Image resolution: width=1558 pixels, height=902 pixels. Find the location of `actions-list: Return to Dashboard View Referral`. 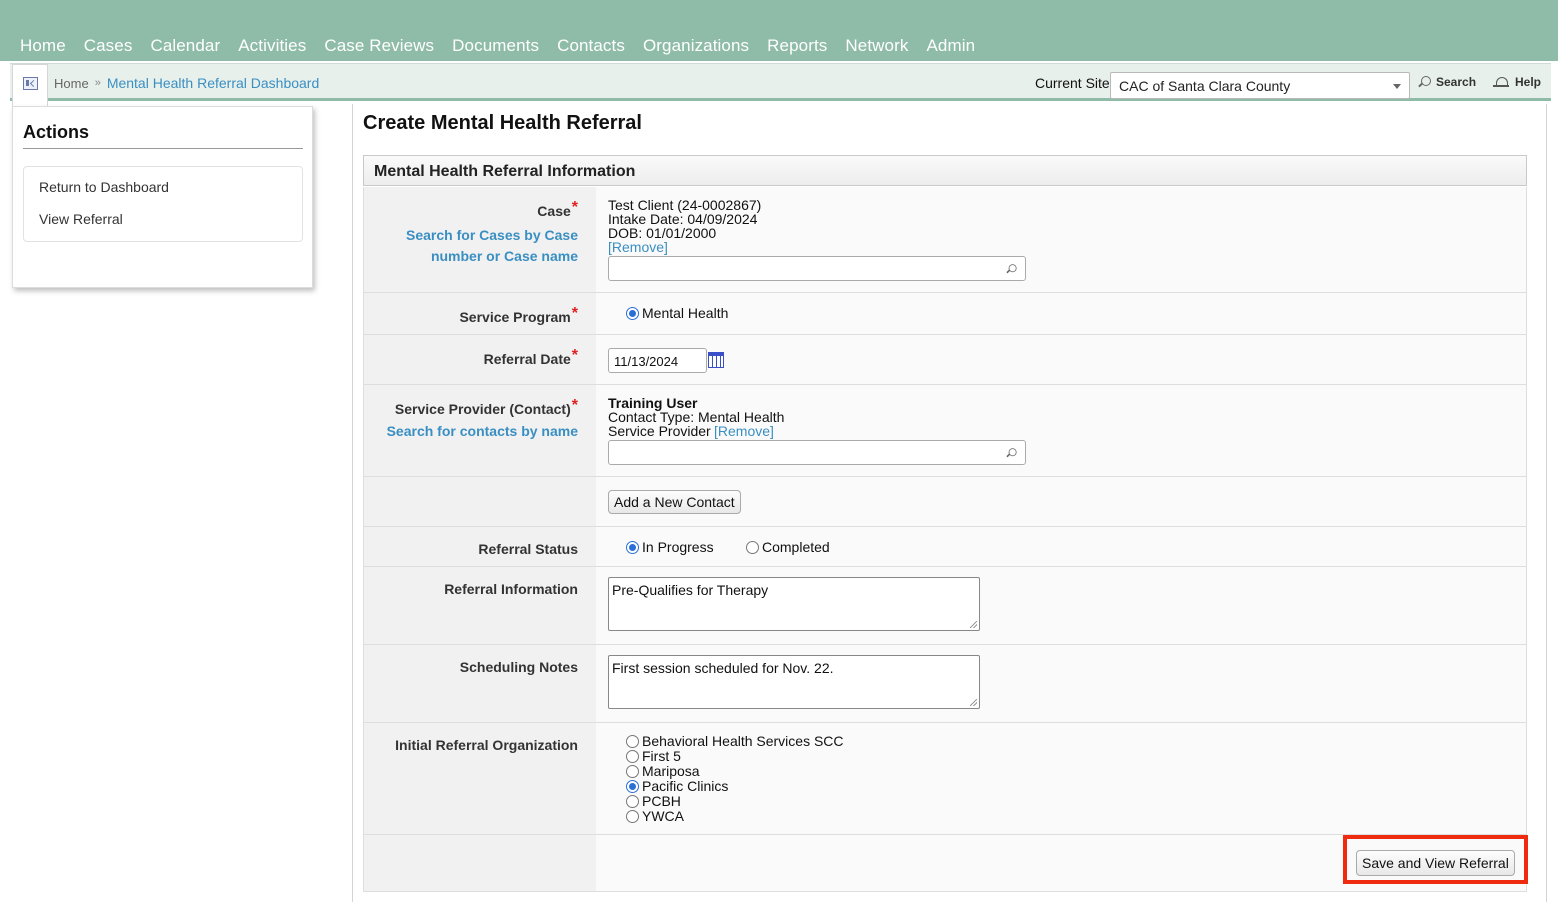

actions-list: Return to Dashboard View Referral is located at coordinates (163, 204).